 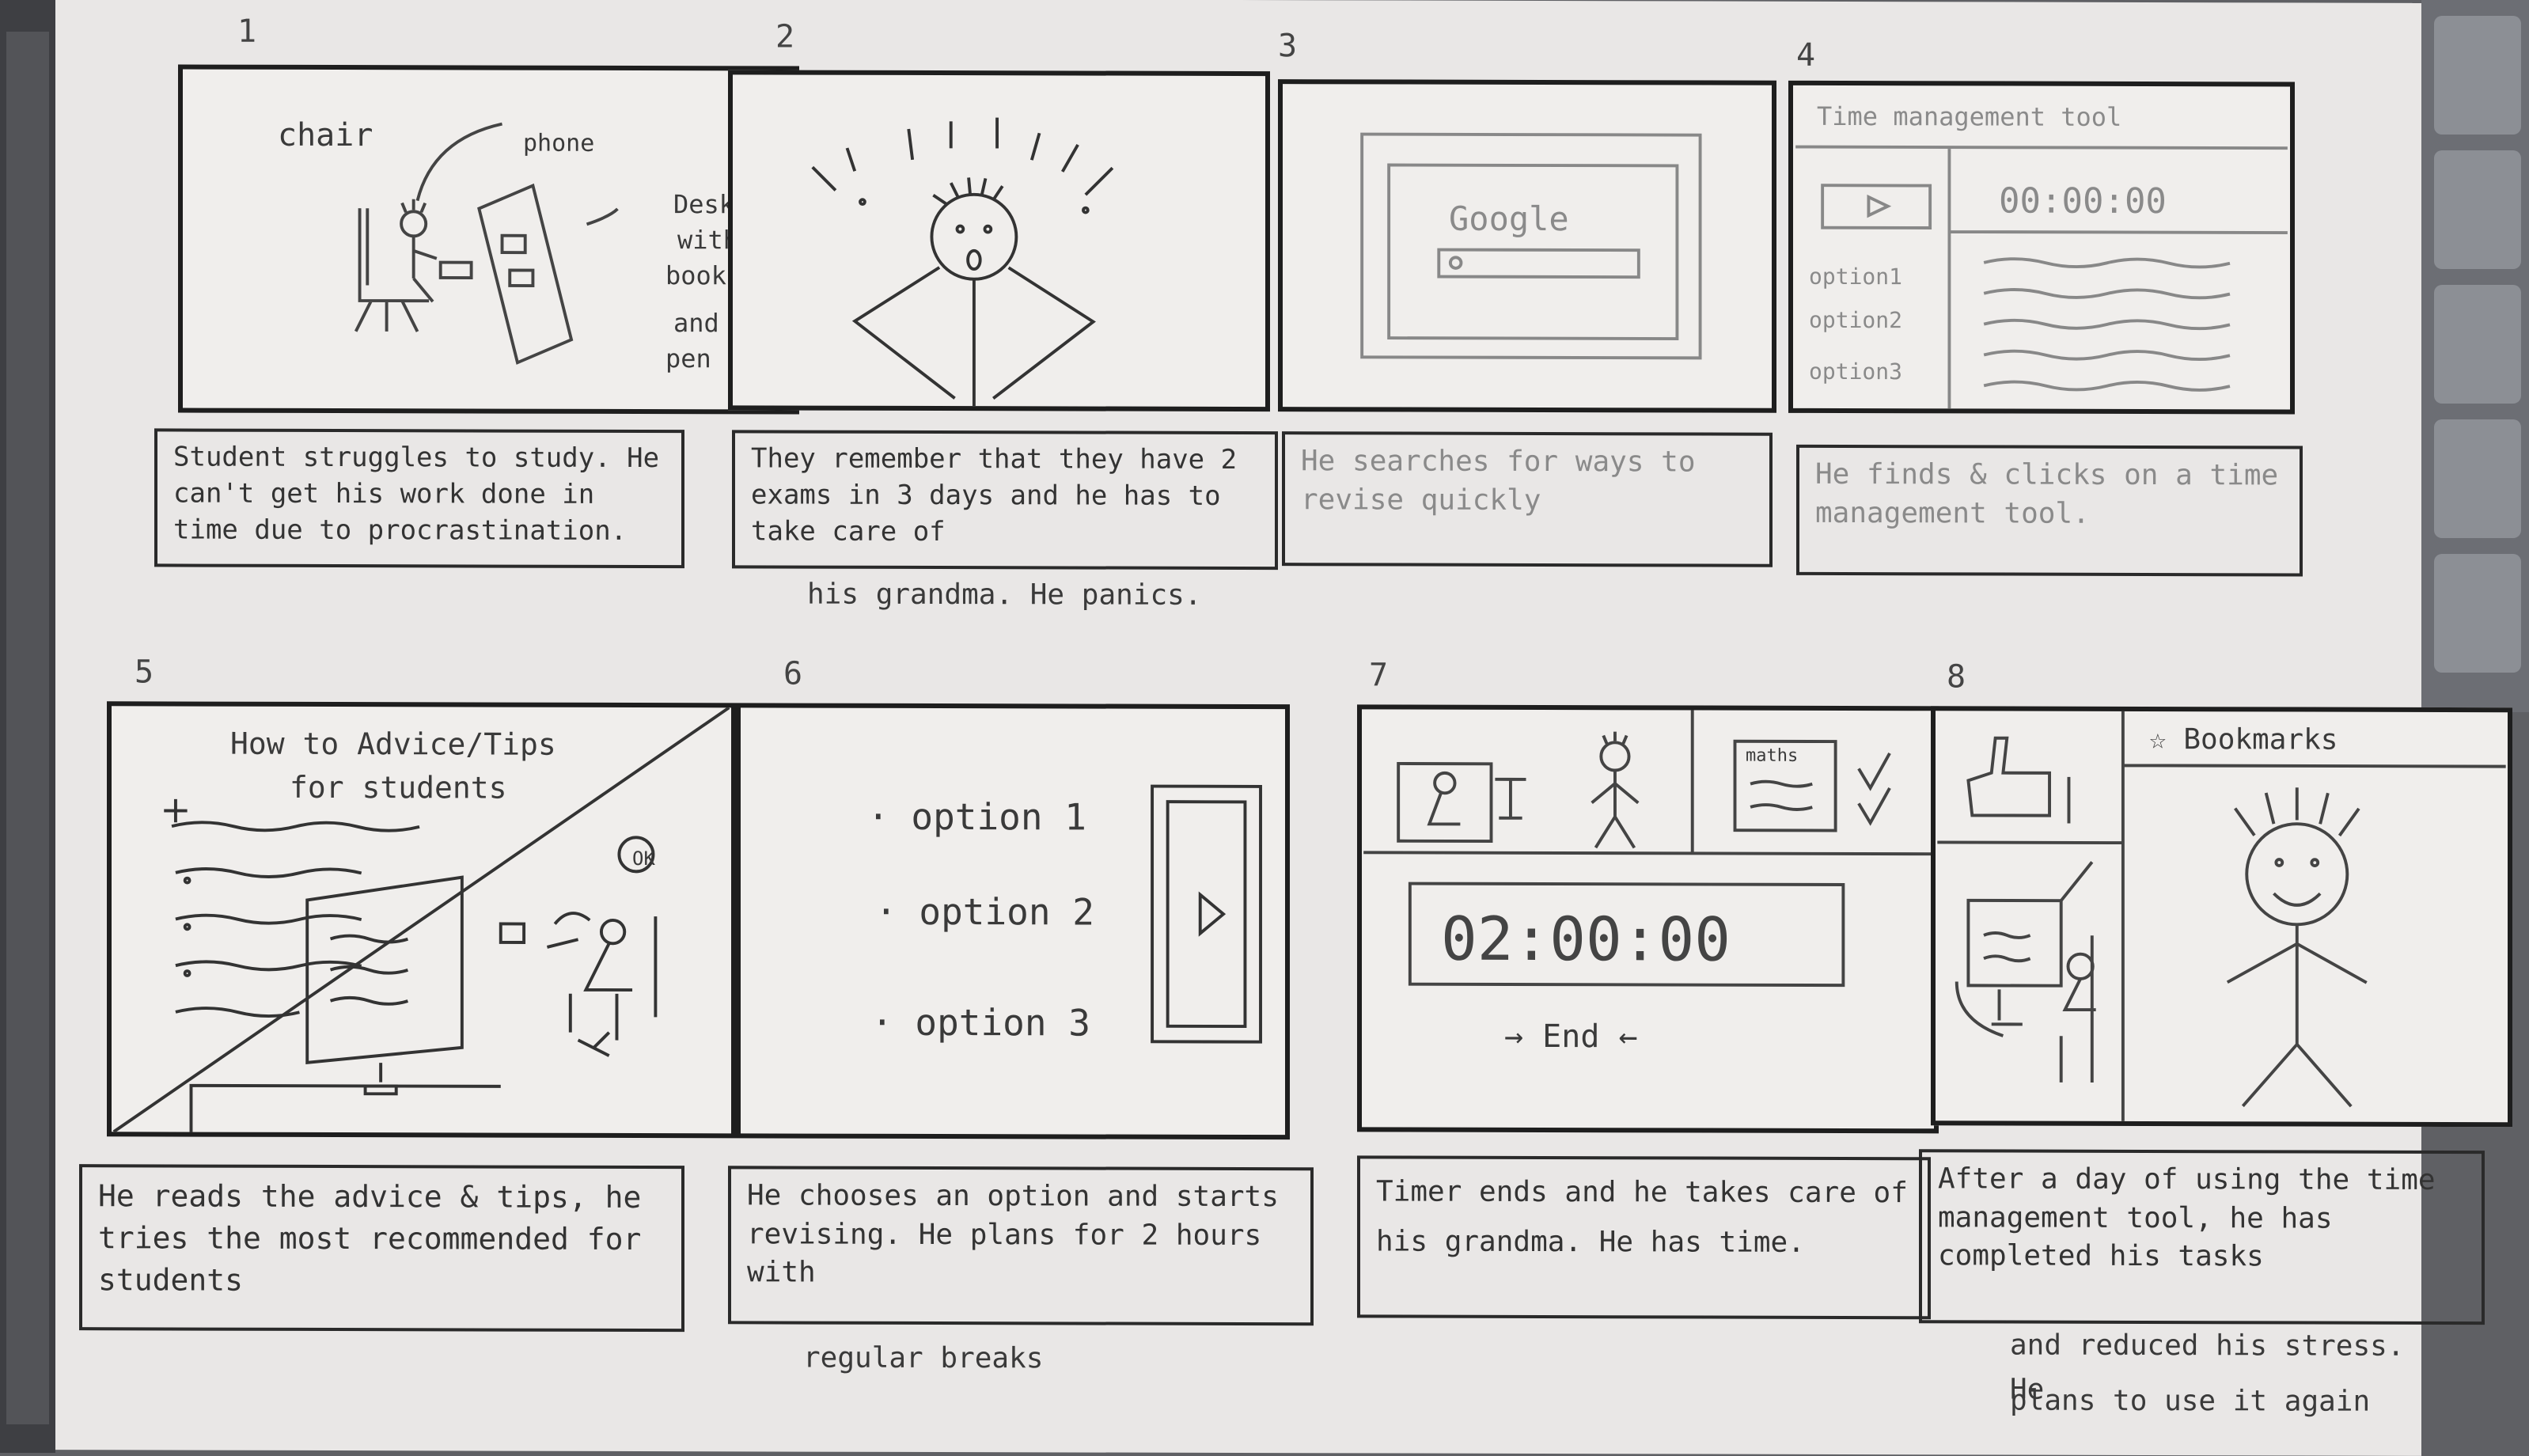 What do you see at coordinates (1004, 595) in the screenshot?
I see `panel-2-caption-continued: his grandma. He panics.` at bounding box center [1004, 595].